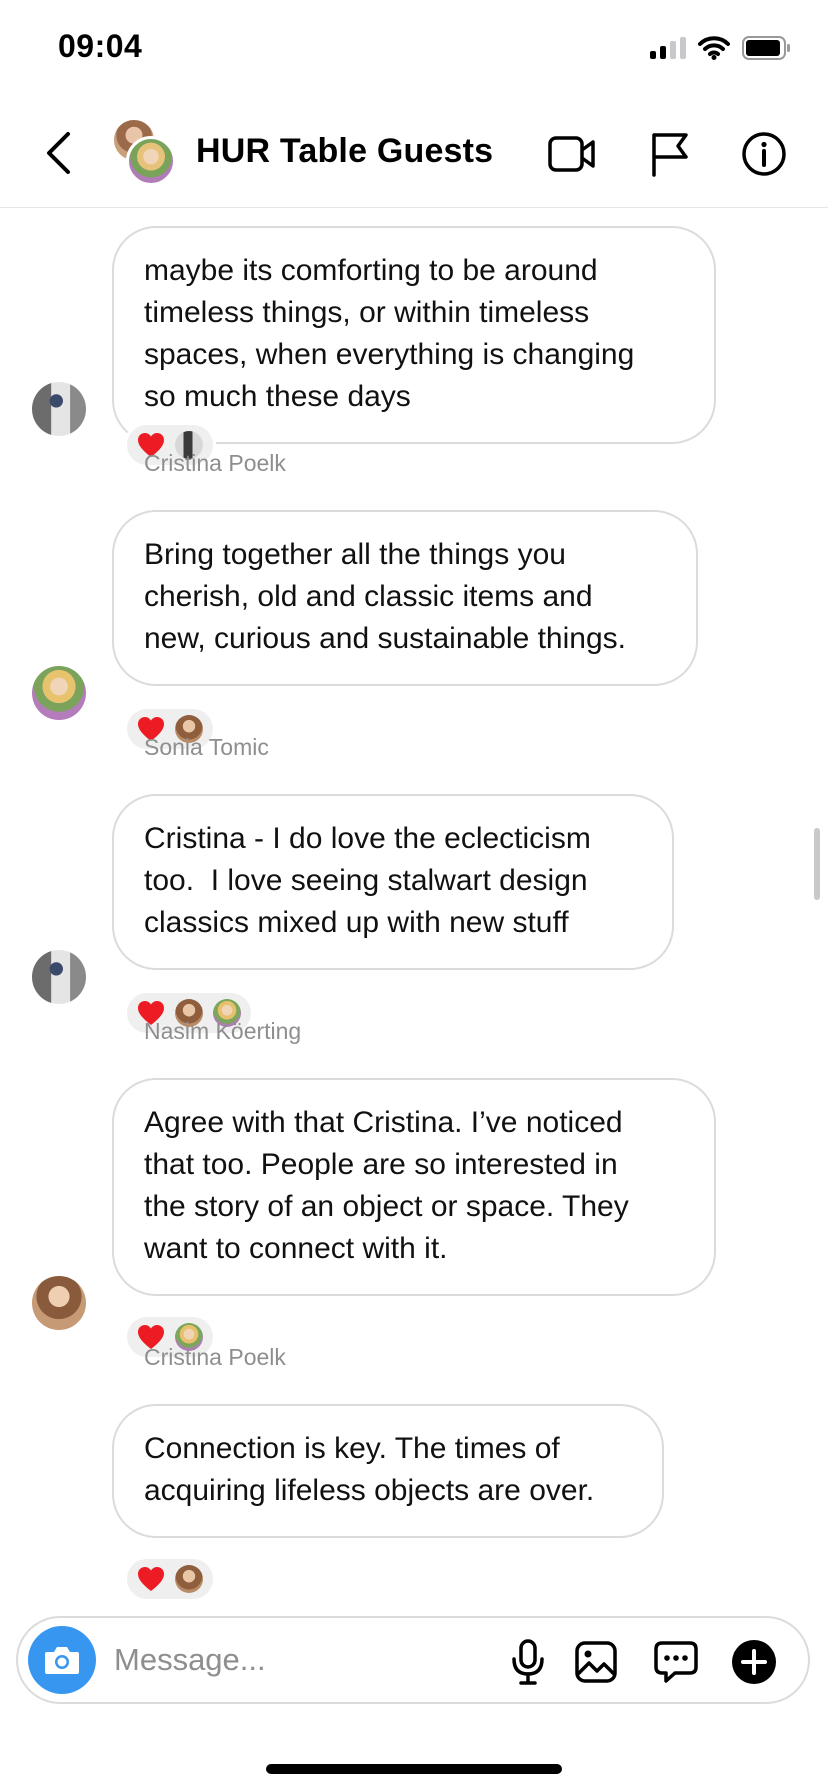 This screenshot has height=1792, width=828. Describe the element at coordinates (386, 1206) in the screenshot. I see `message-line: the story of an object or space. They` at that location.